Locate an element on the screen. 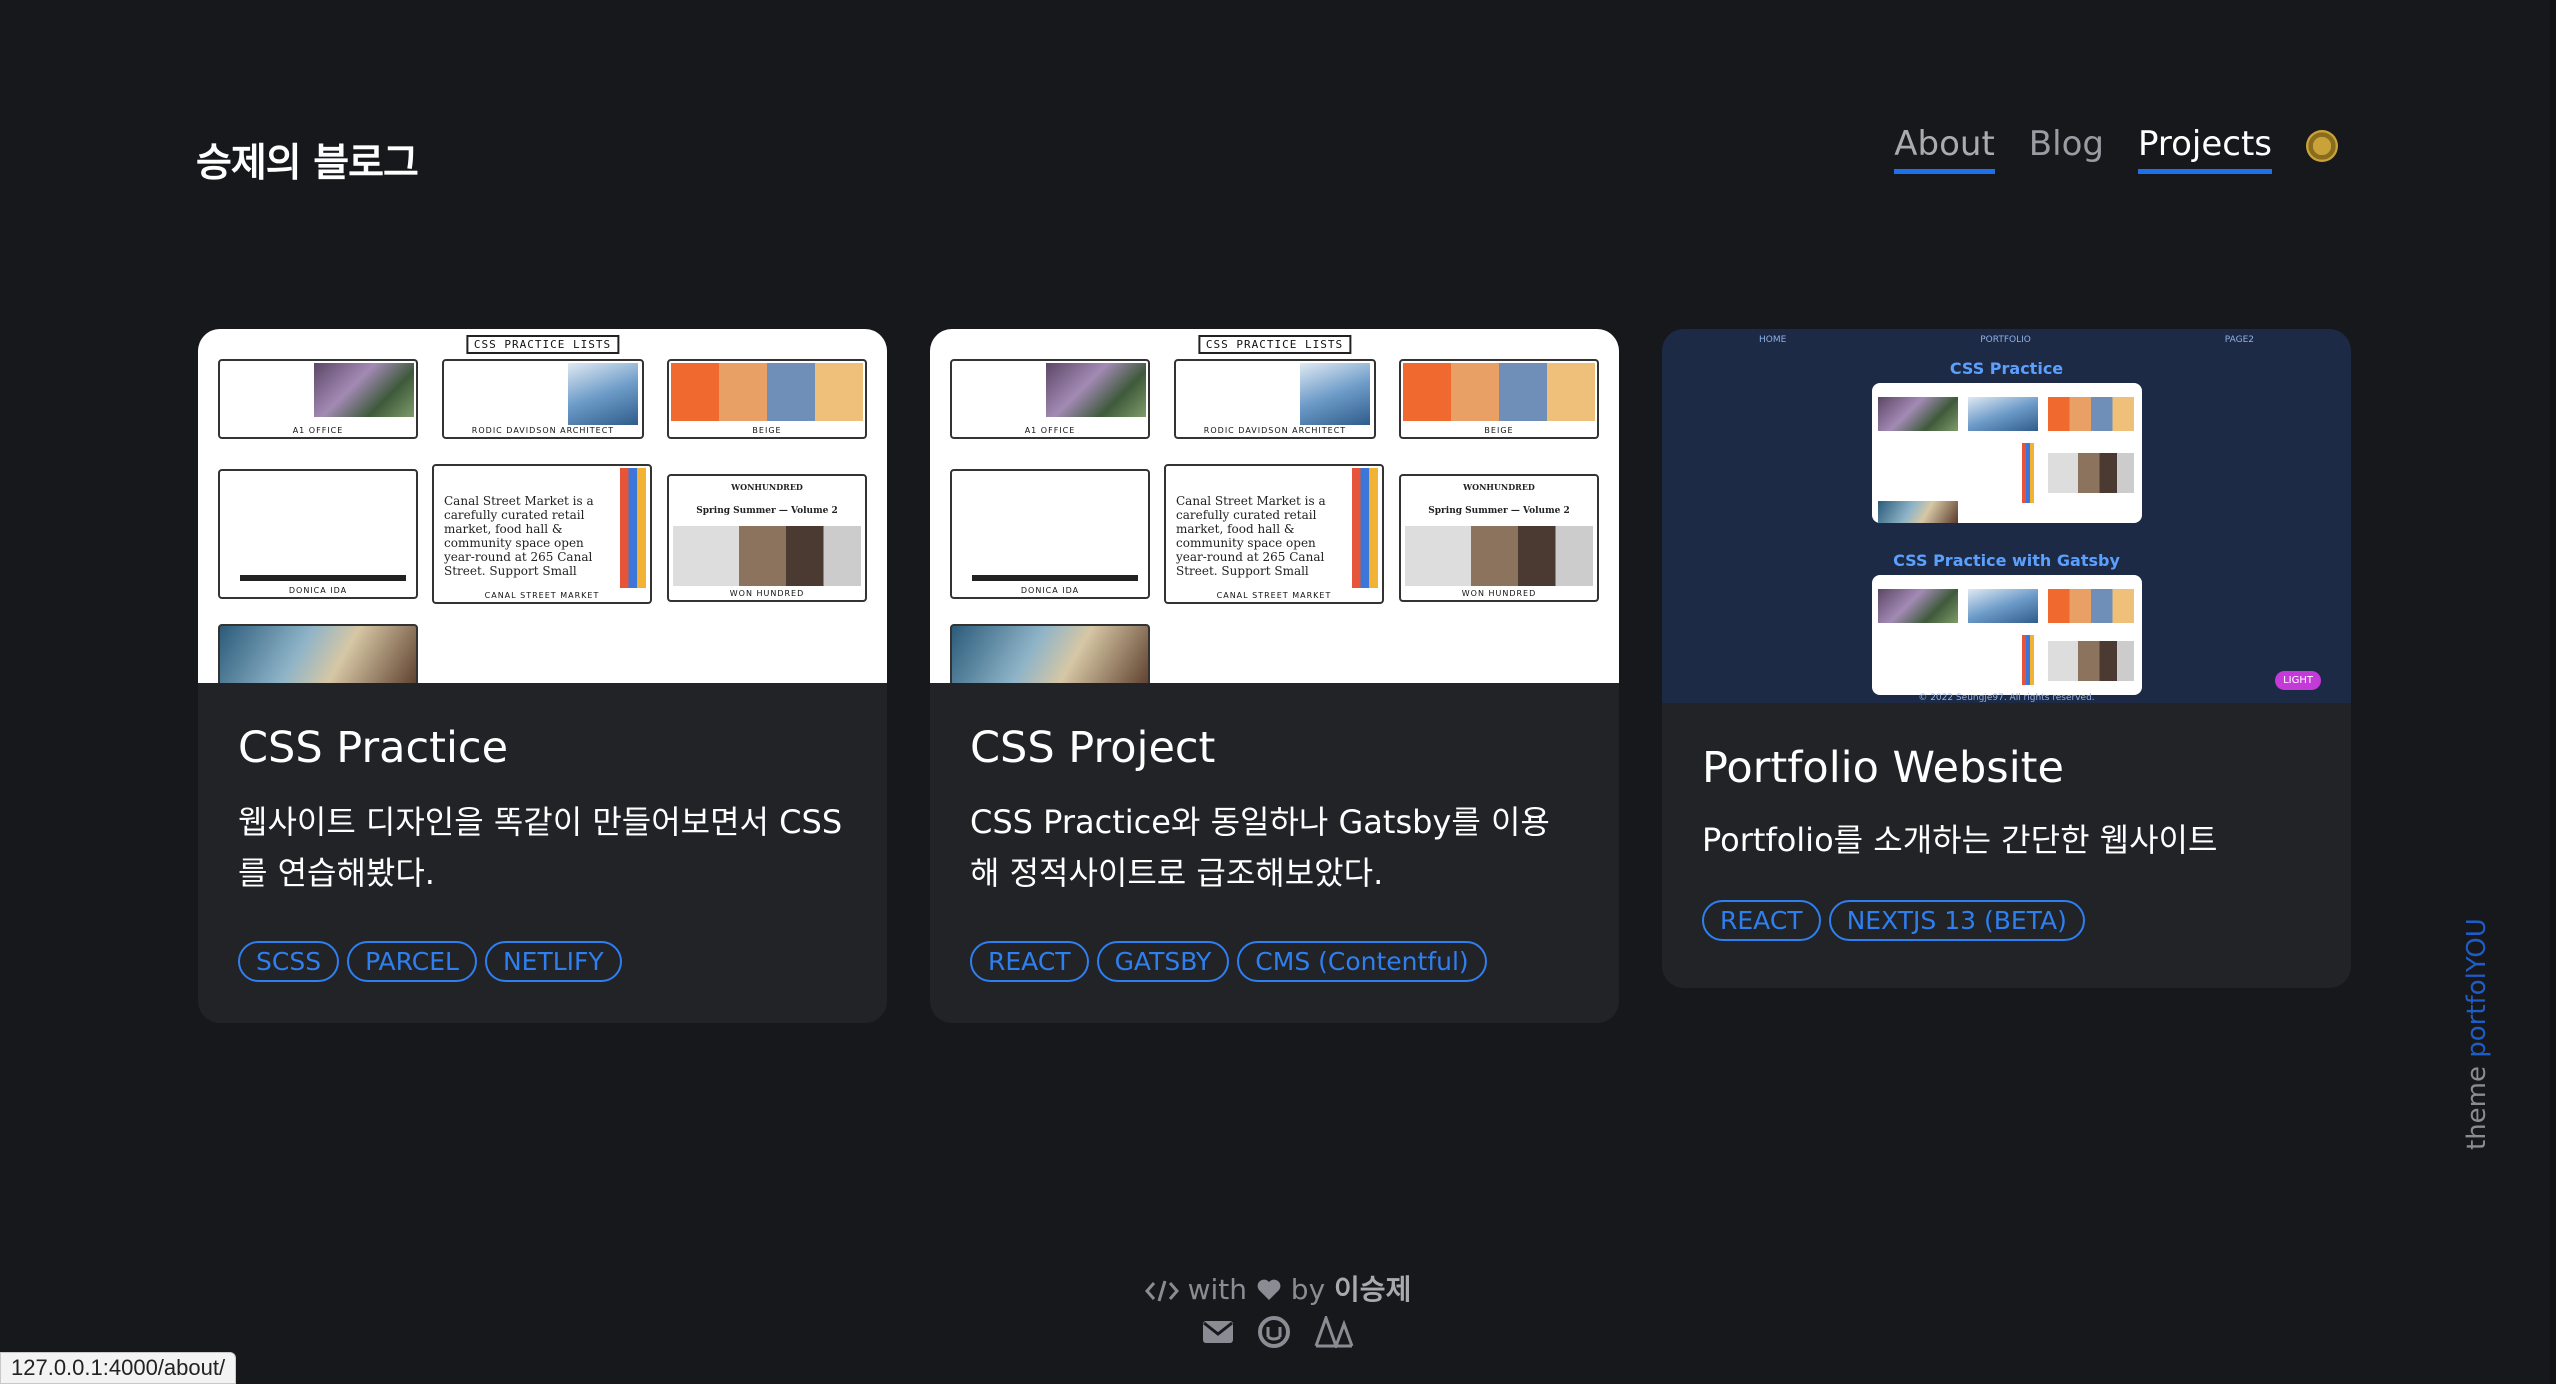 Image resolution: width=2556 pixels, height=1384 pixels. tag-netlify: NETLIFY is located at coordinates (553, 961).